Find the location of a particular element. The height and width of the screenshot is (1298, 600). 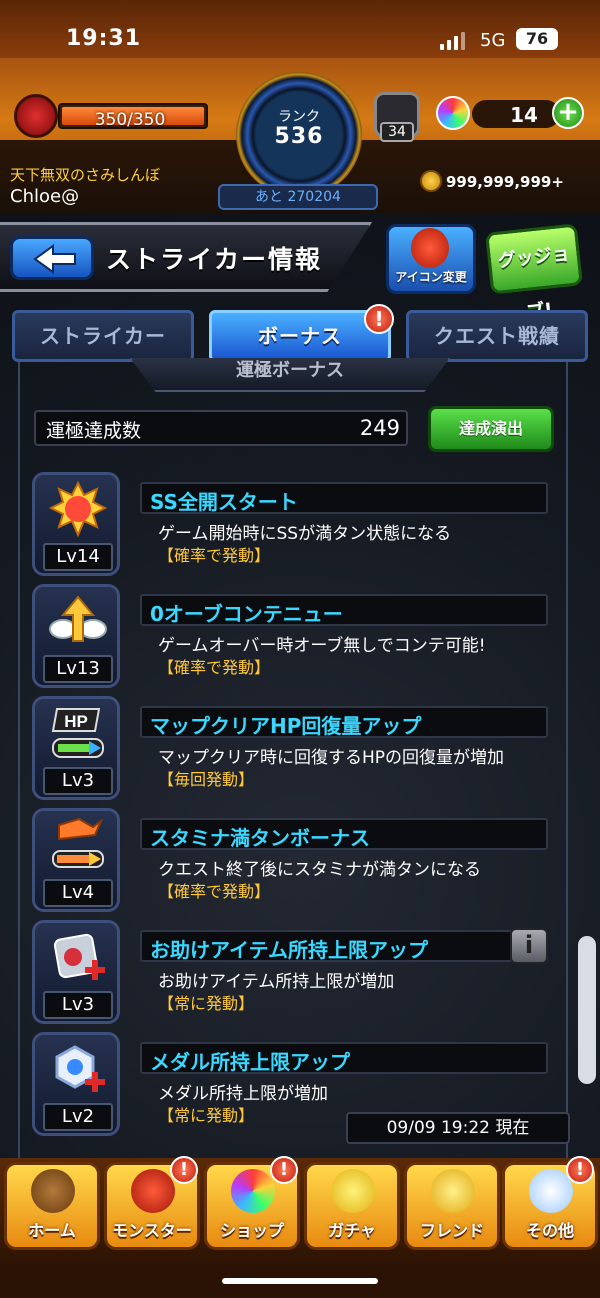

svg-text: HP is located at coordinates (76, 721).